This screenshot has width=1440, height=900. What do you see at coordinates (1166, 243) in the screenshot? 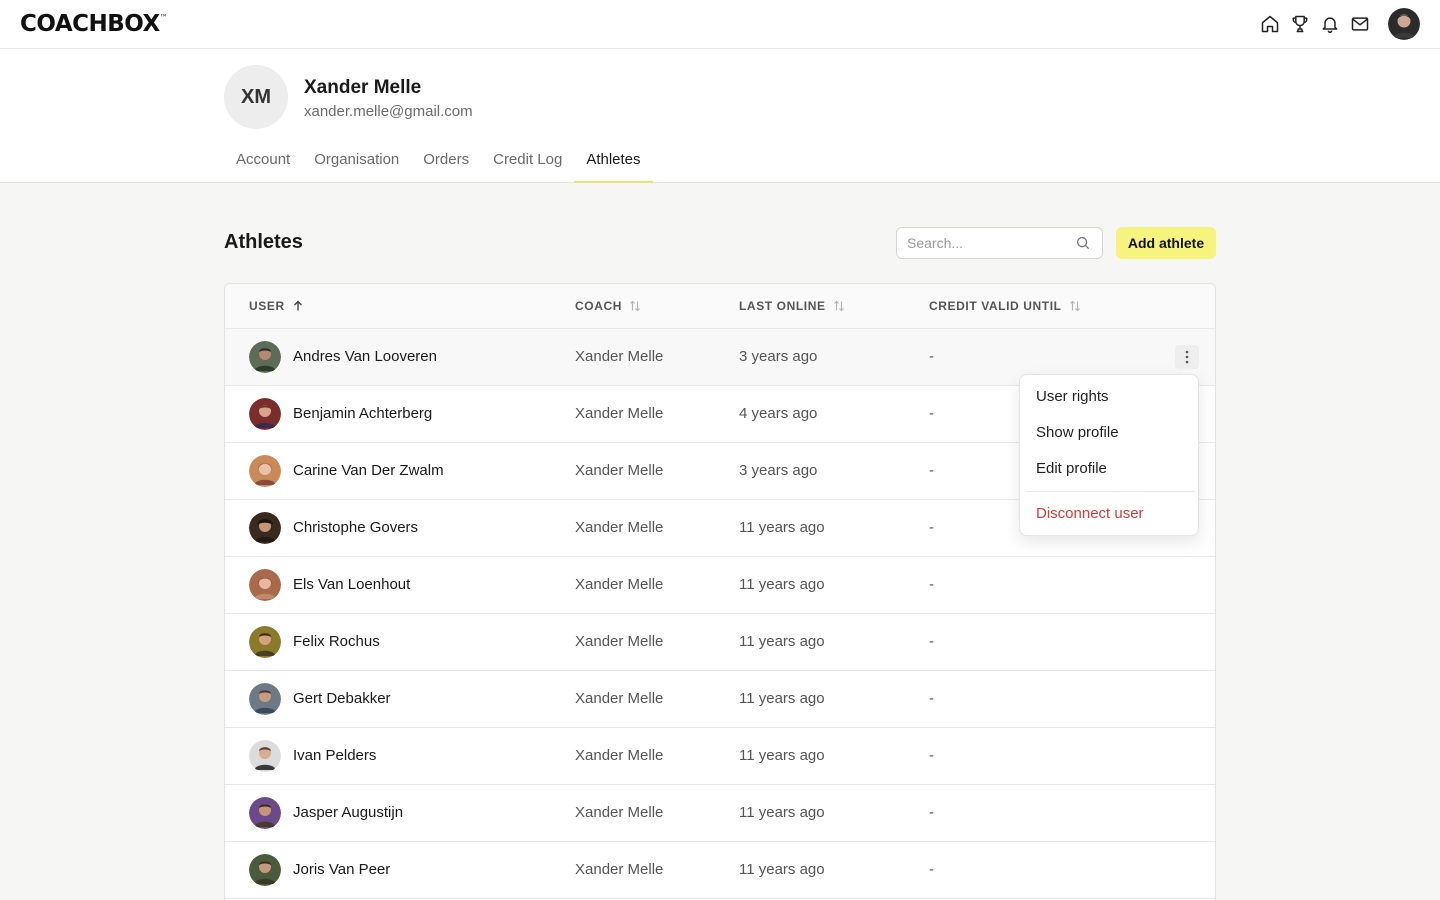
I see `add-athlete-button: Add athlete` at bounding box center [1166, 243].